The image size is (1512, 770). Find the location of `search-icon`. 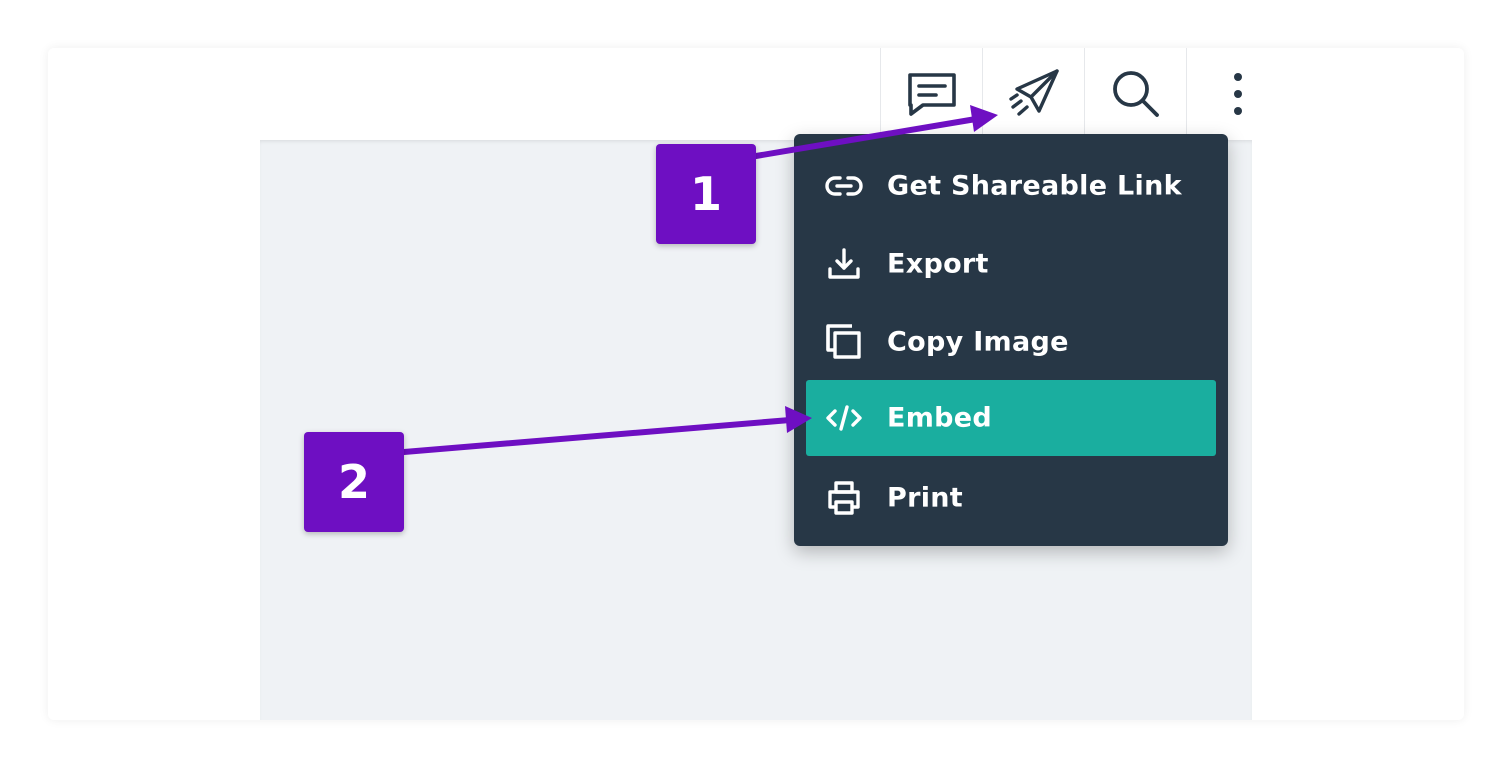

search-icon is located at coordinates (1136, 94).